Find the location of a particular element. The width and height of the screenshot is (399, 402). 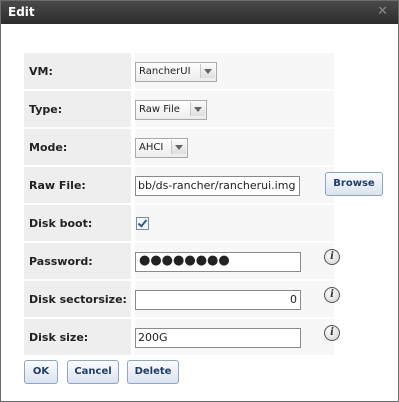

type-row: Type: Raw File is located at coordinates (179, 109).